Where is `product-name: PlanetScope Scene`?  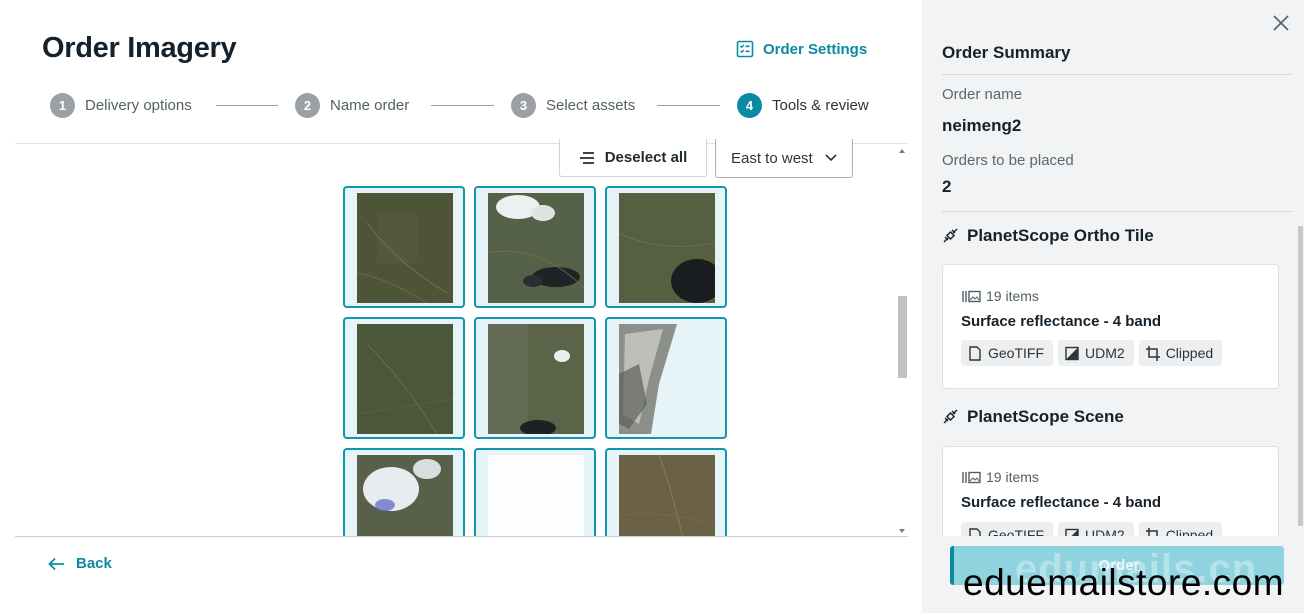
product-name: PlanetScope Scene is located at coordinates (1045, 416).